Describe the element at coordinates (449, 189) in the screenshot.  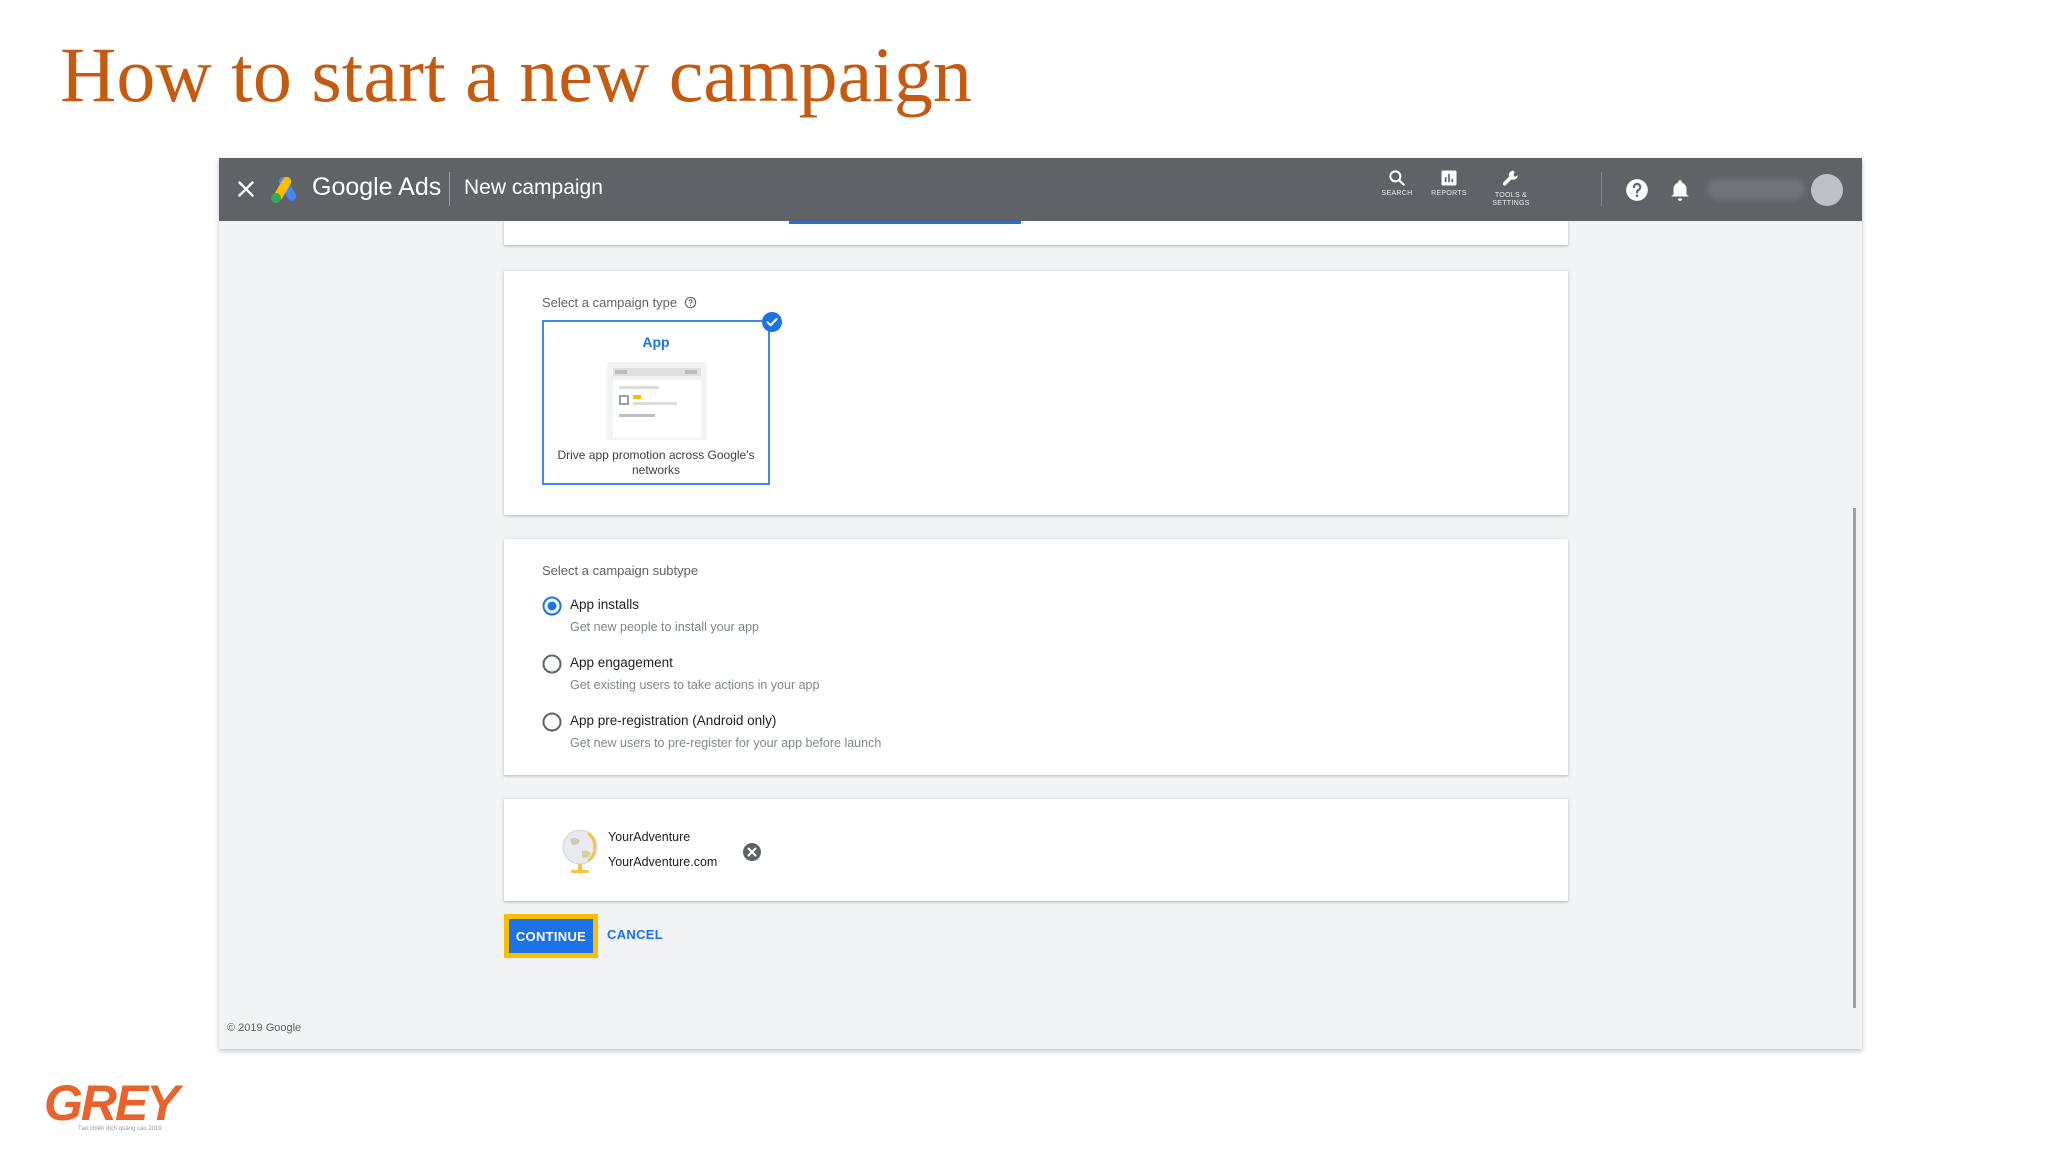
I see `header-divider` at that location.